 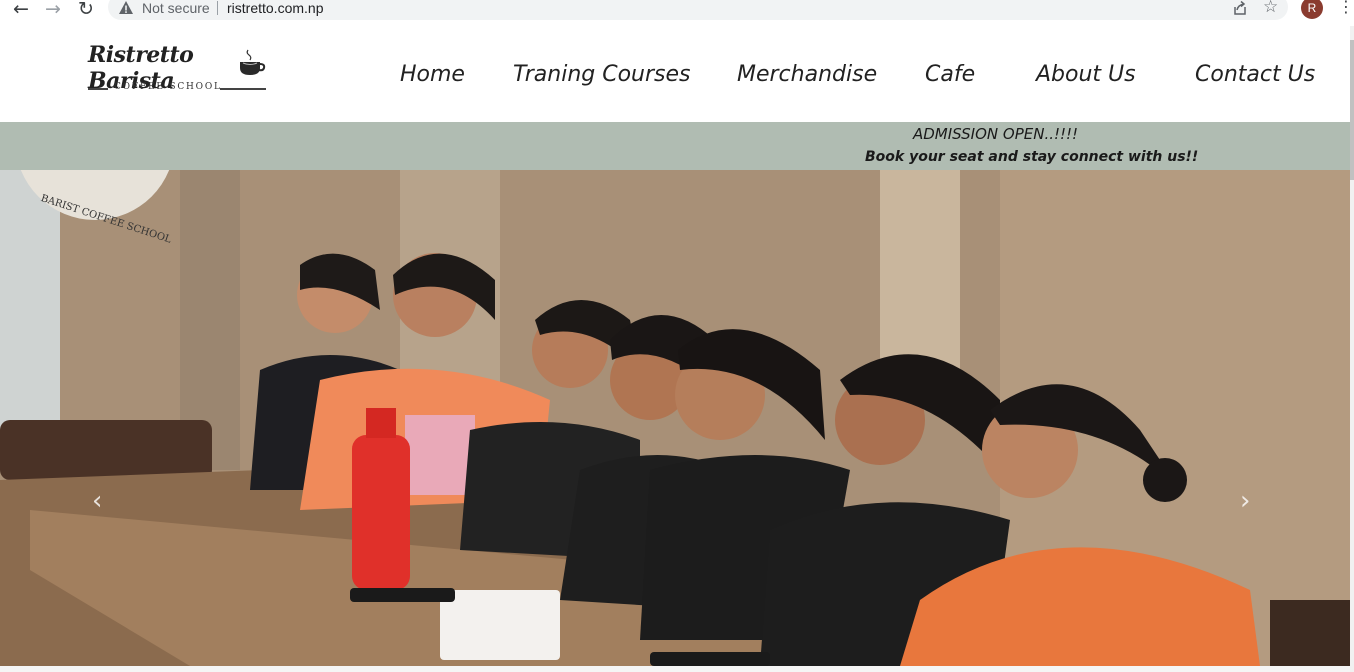 I want to click on coffee-cup-icon, so click(x=253, y=62).